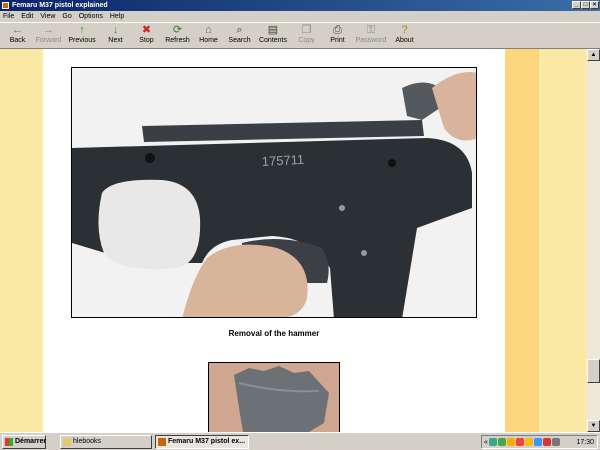 Image resolution: width=600 pixels, height=450 pixels. Describe the element at coordinates (162, 442) in the screenshot. I see `help-book-icon` at that location.